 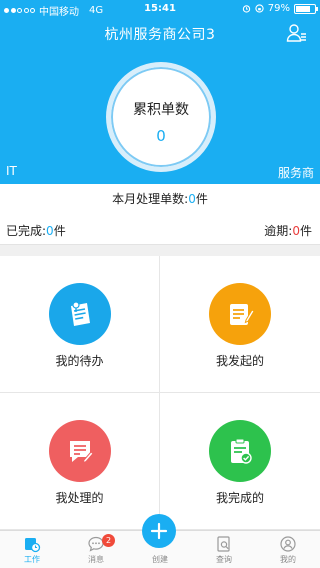 I want to click on my-completed-tile: 我完成的, so click(x=240, y=461).